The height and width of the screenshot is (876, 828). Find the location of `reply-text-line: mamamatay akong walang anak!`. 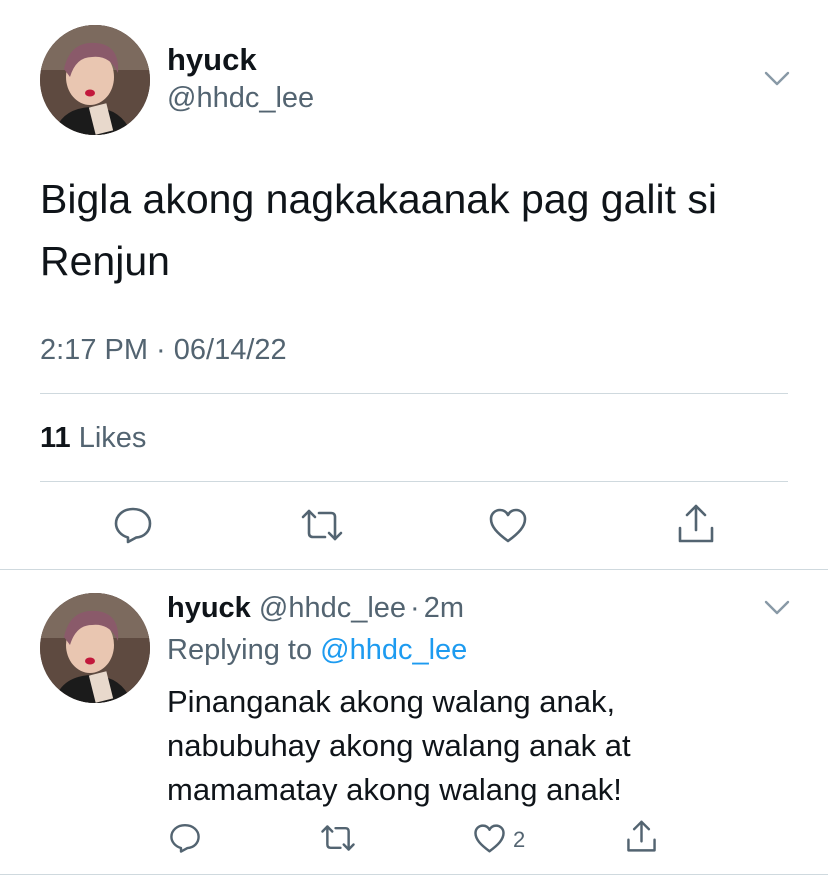

reply-text-line: mamamatay akong walang anak! is located at coordinates (394, 789).